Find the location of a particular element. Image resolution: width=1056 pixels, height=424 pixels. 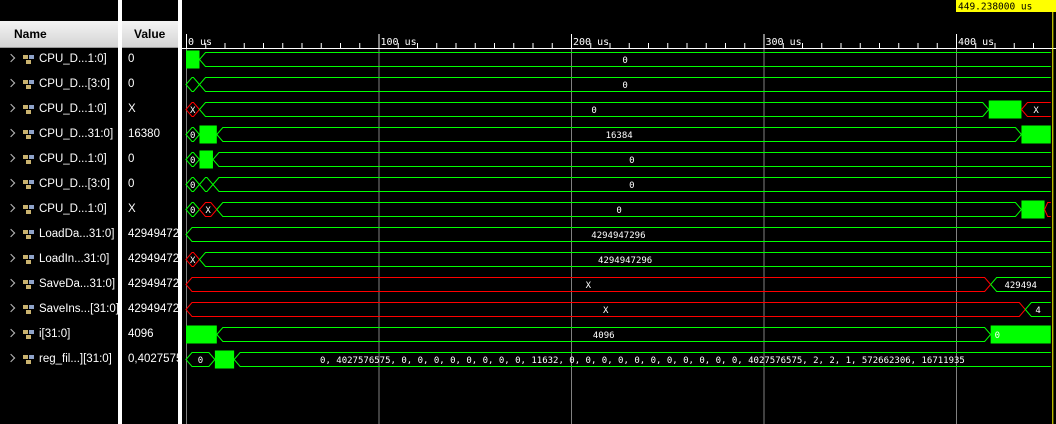

signal-waveform: 4096 0 is located at coordinates (618, 334).